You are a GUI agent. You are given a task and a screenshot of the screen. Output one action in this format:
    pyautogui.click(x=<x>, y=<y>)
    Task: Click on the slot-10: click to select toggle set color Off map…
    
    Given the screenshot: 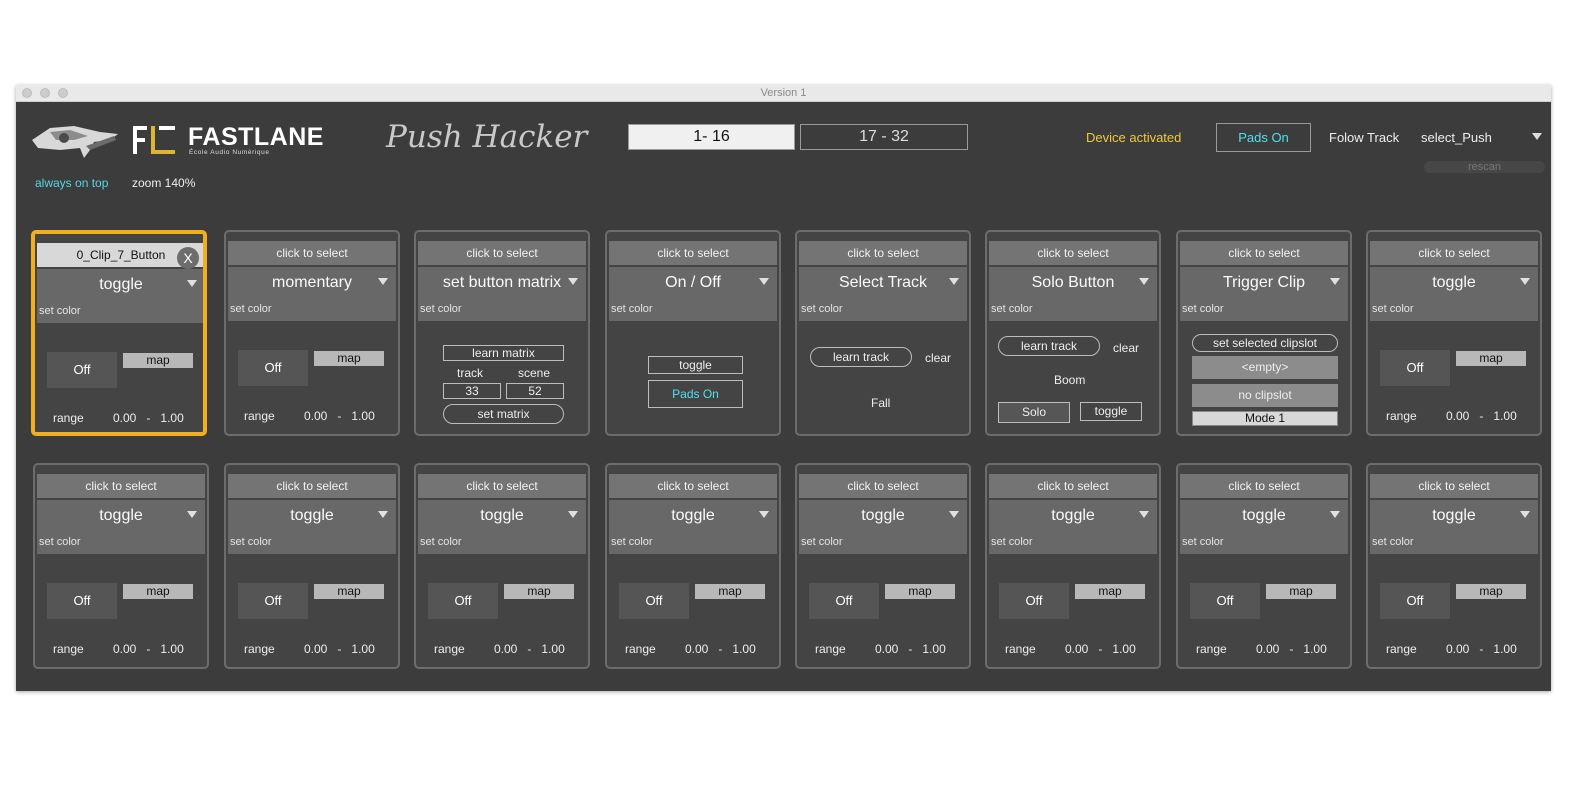 What is the action you would take?
    pyautogui.click(x=312, y=566)
    